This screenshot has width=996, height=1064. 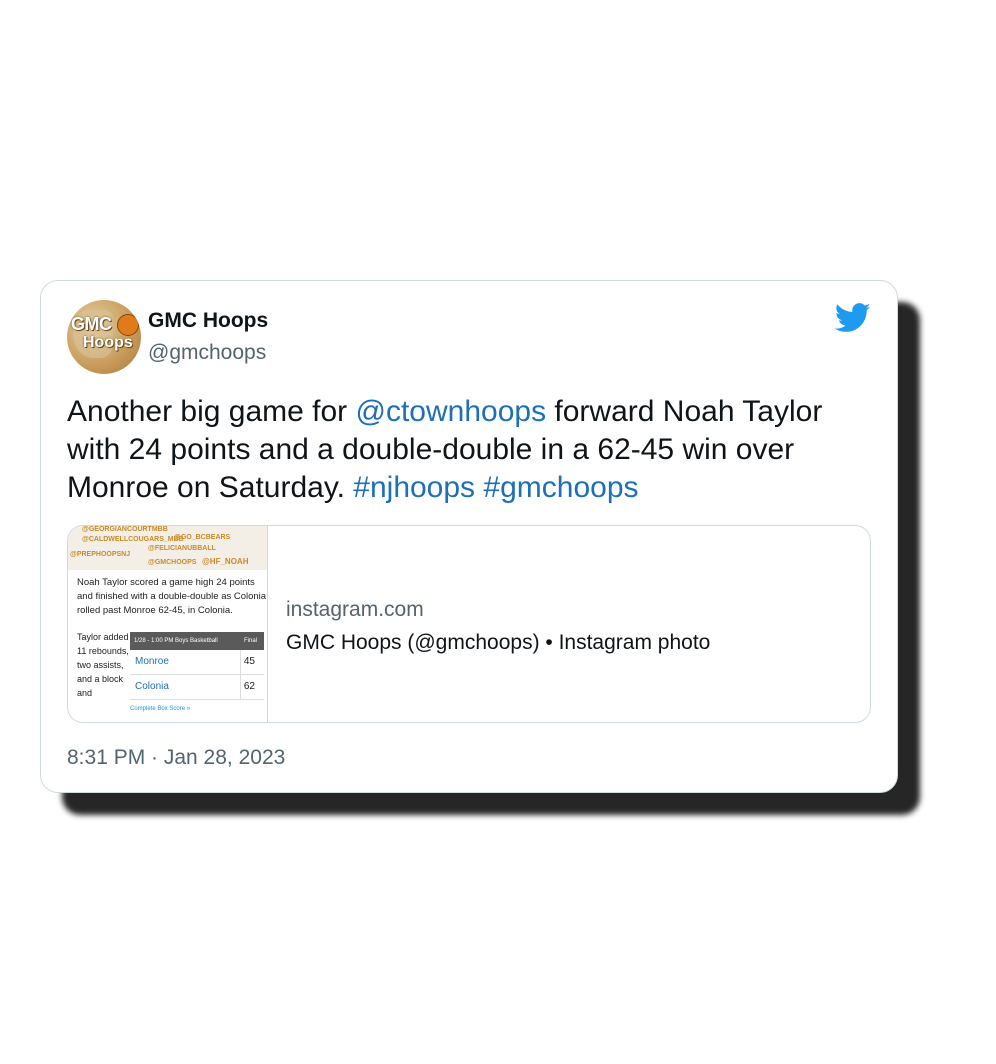 I want to click on thumbnail-tag: @FELICIANUBBALL, so click(x=182, y=548).